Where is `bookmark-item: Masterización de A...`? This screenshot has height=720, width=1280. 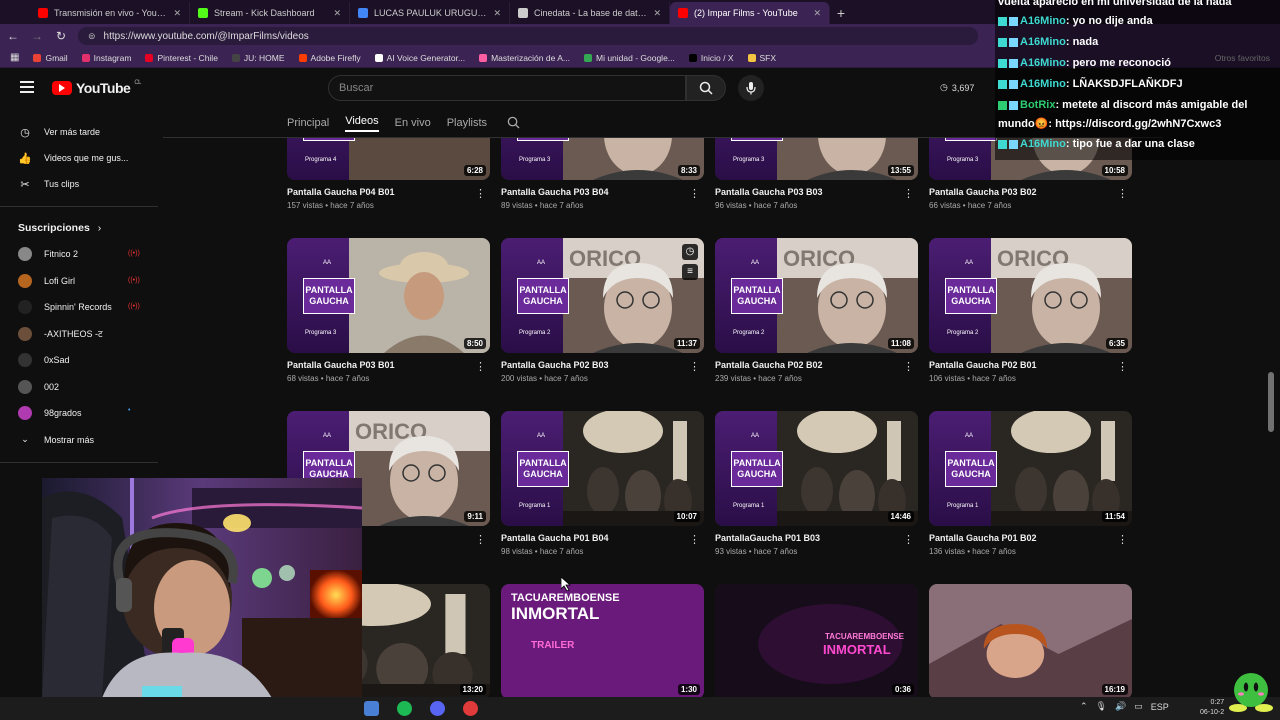 bookmark-item: Masterización de A... is located at coordinates (524, 58).